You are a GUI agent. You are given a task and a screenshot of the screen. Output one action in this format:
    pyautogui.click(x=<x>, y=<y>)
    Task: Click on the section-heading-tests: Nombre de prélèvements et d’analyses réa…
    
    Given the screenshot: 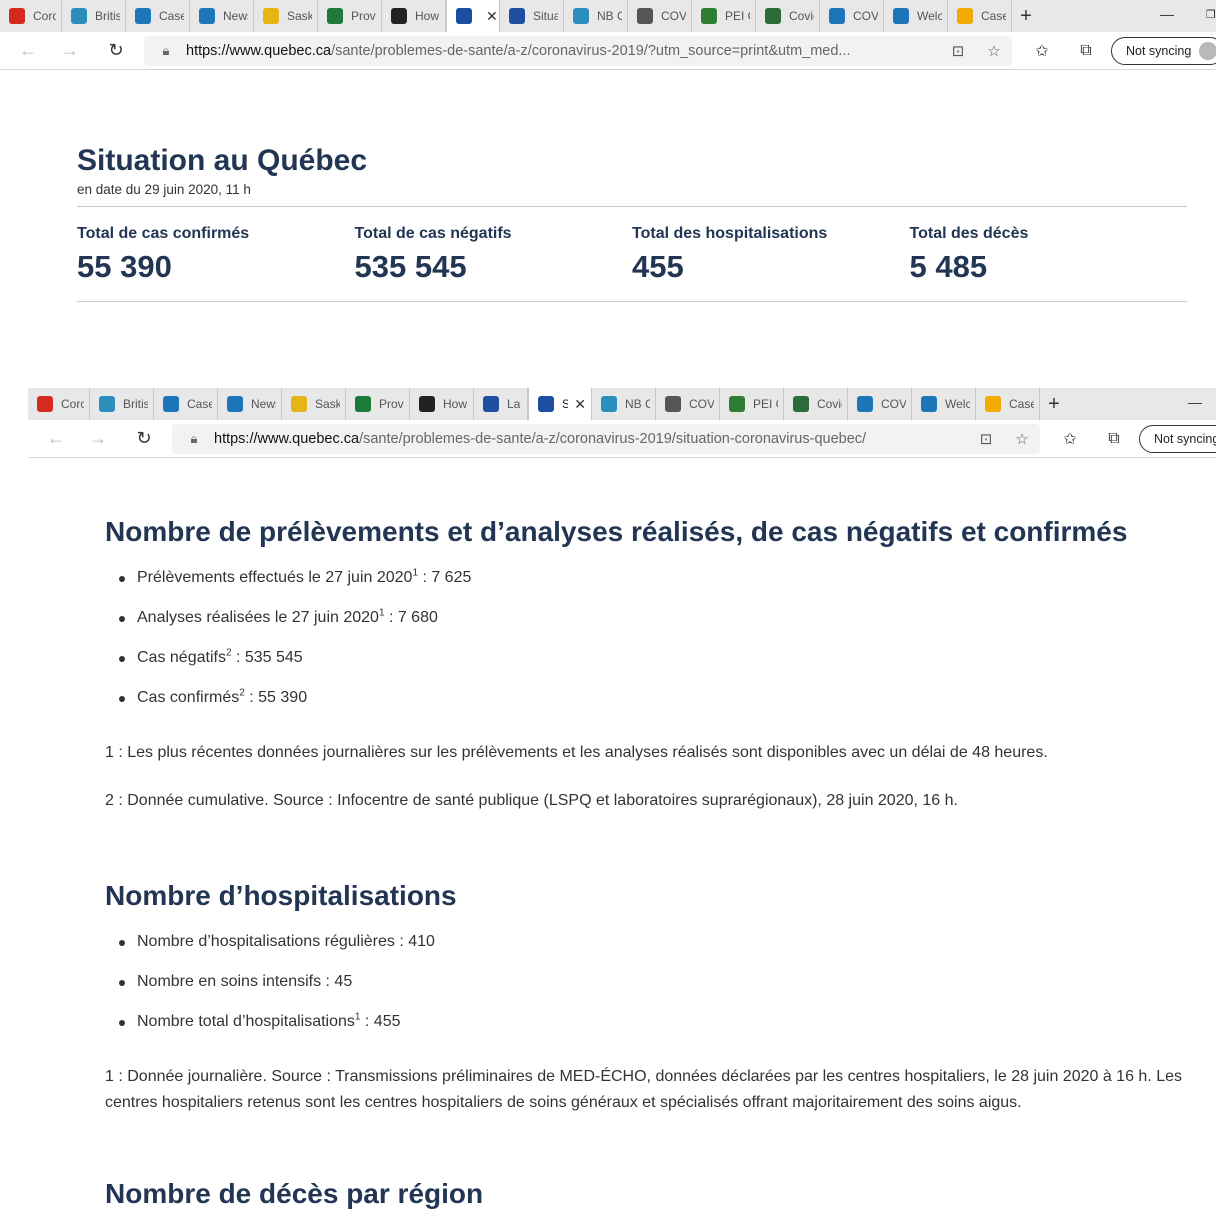 What is the action you would take?
    pyautogui.click(x=616, y=531)
    